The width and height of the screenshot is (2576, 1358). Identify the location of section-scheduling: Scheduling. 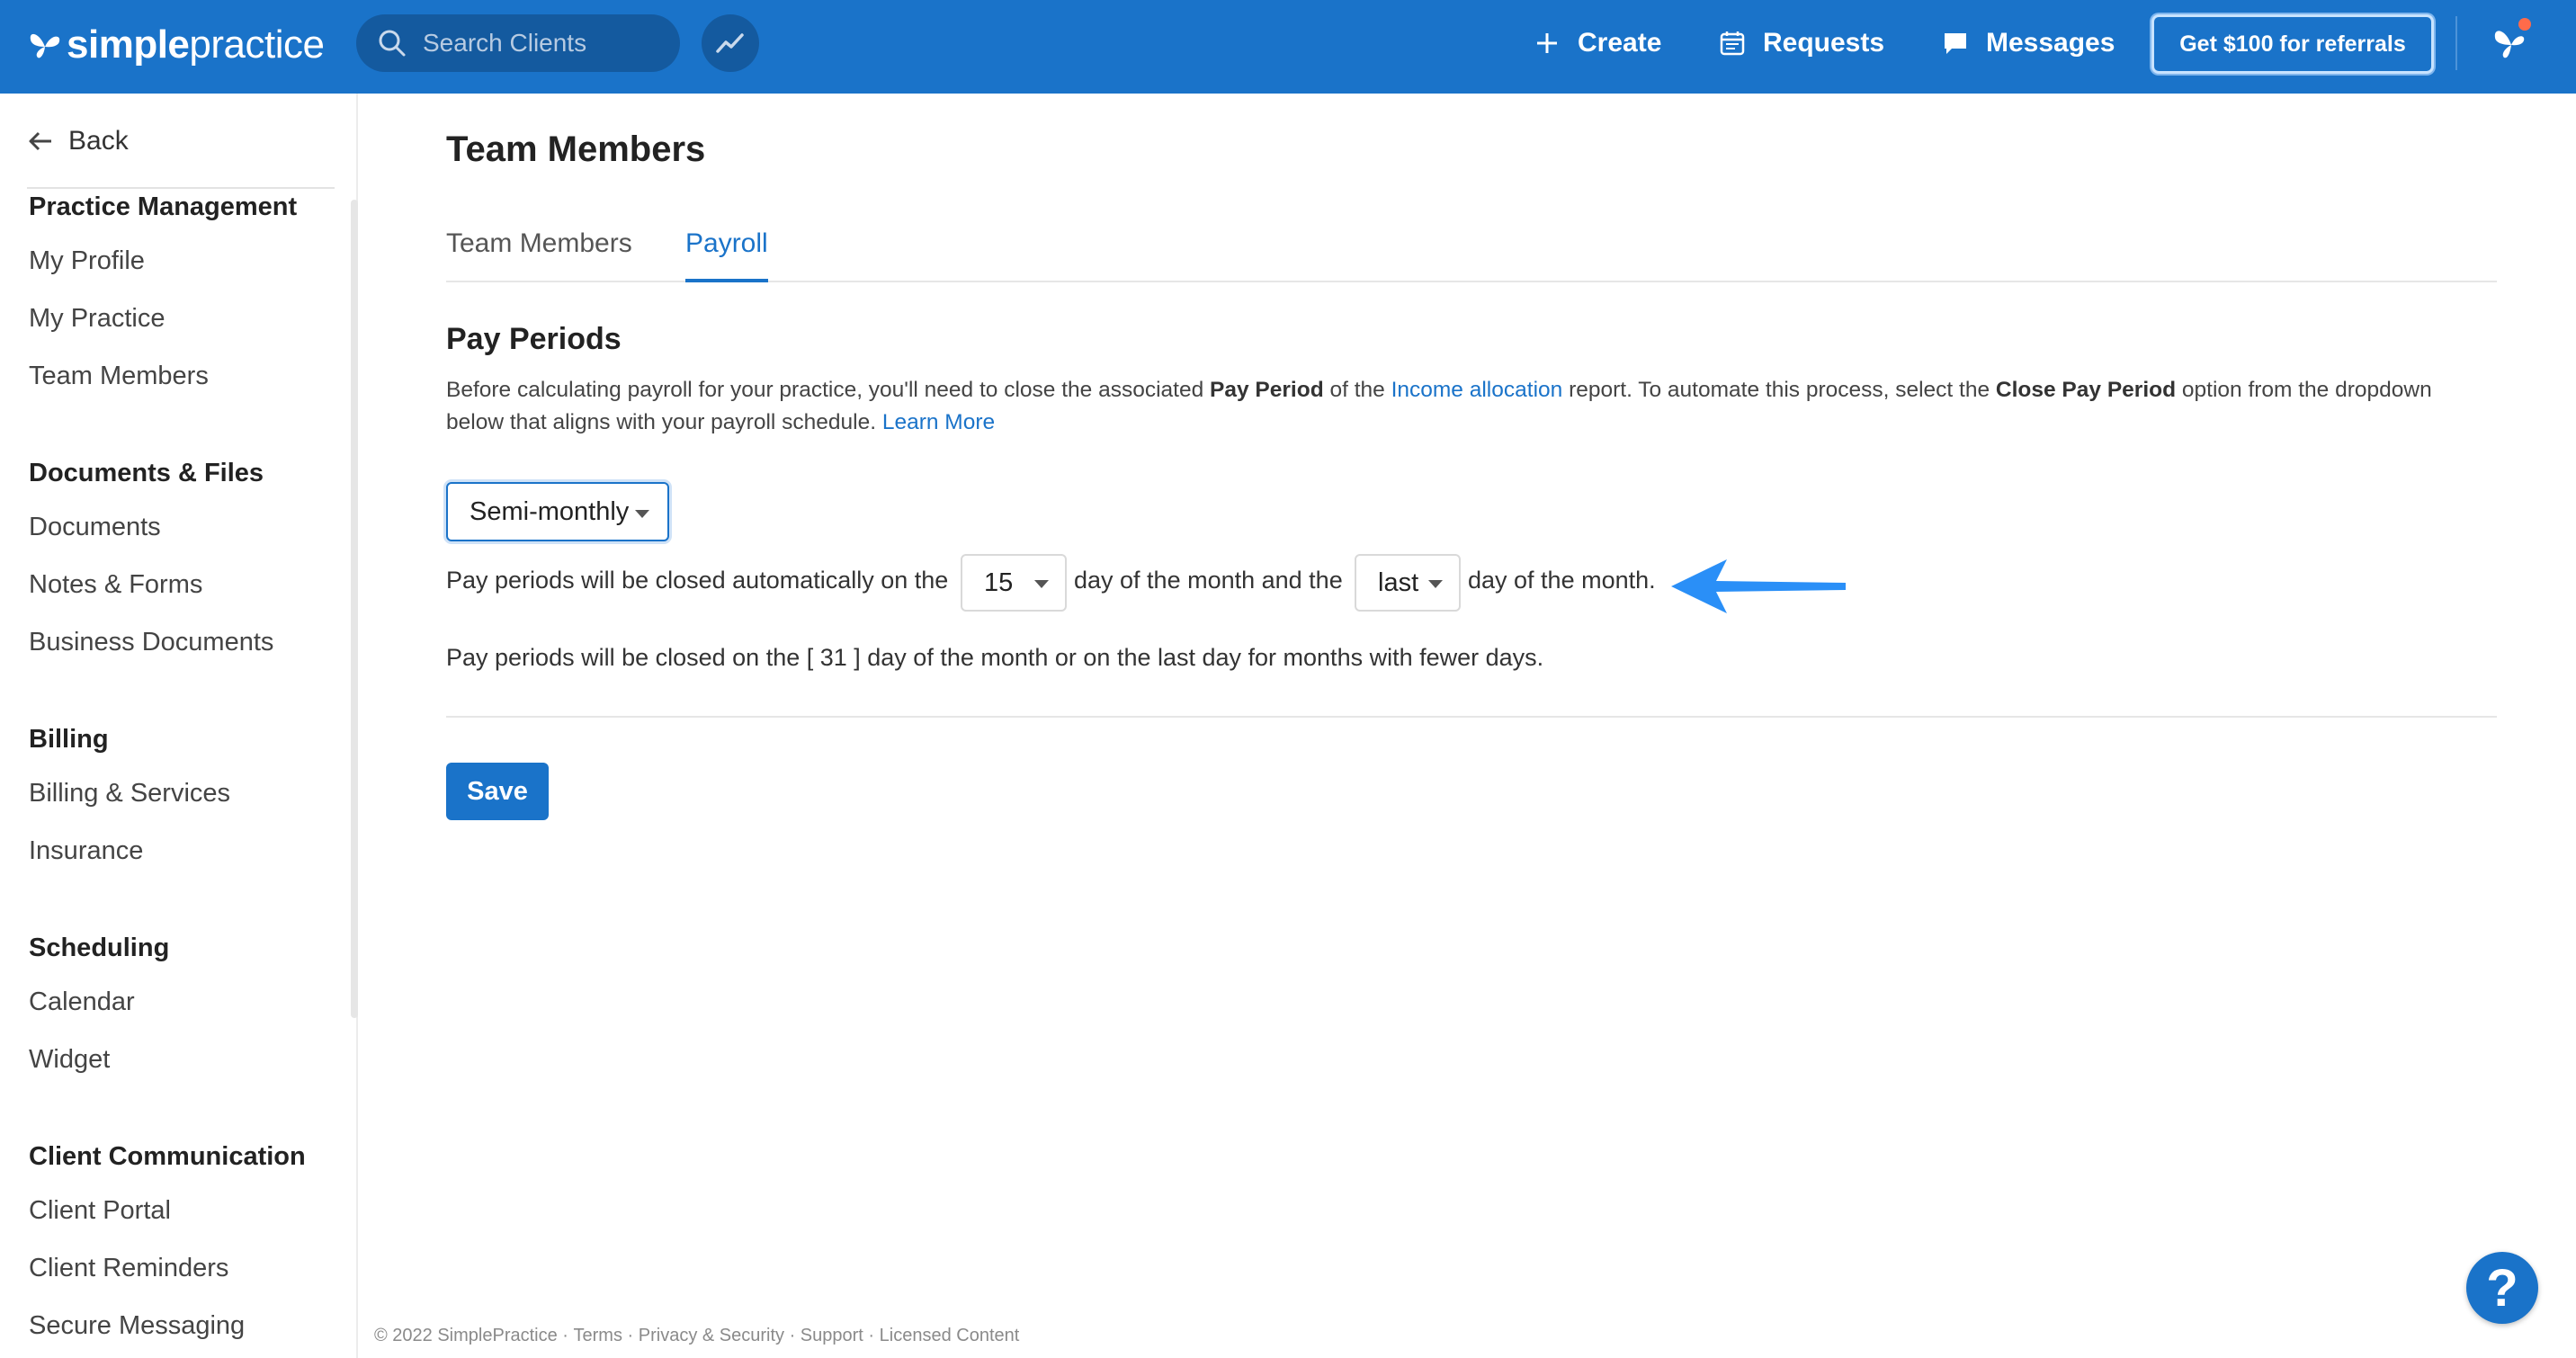
(99, 948).